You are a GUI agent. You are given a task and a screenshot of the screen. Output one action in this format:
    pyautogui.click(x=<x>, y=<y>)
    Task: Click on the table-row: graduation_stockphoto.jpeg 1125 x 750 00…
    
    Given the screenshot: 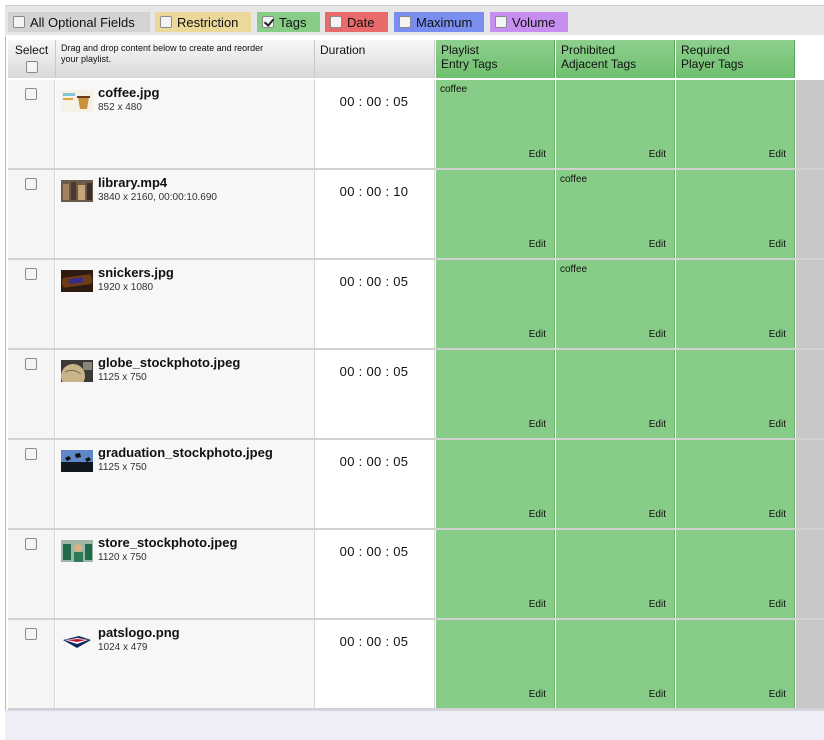 What is the action you would take?
    pyautogui.click(x=416, y=485)
    